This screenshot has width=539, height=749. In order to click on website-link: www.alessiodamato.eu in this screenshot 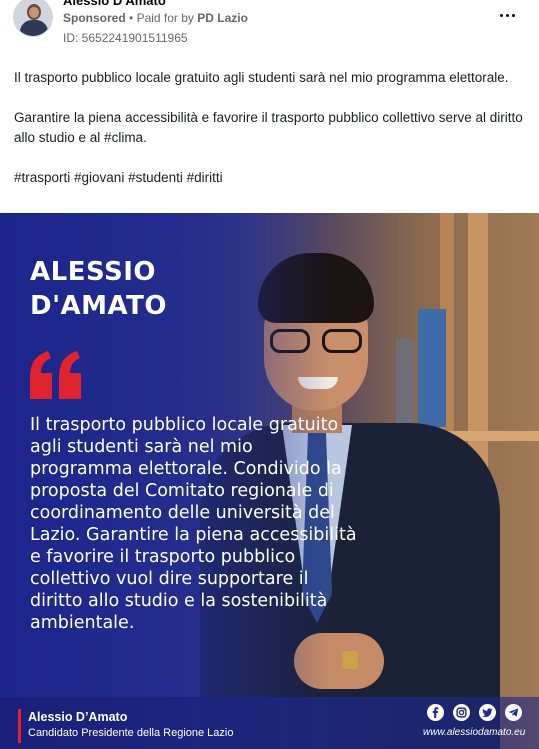, I will do `click(474, 732)`.